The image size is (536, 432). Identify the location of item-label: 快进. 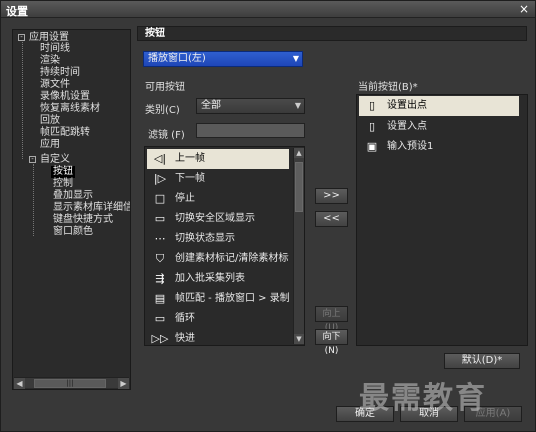
(185, 338).